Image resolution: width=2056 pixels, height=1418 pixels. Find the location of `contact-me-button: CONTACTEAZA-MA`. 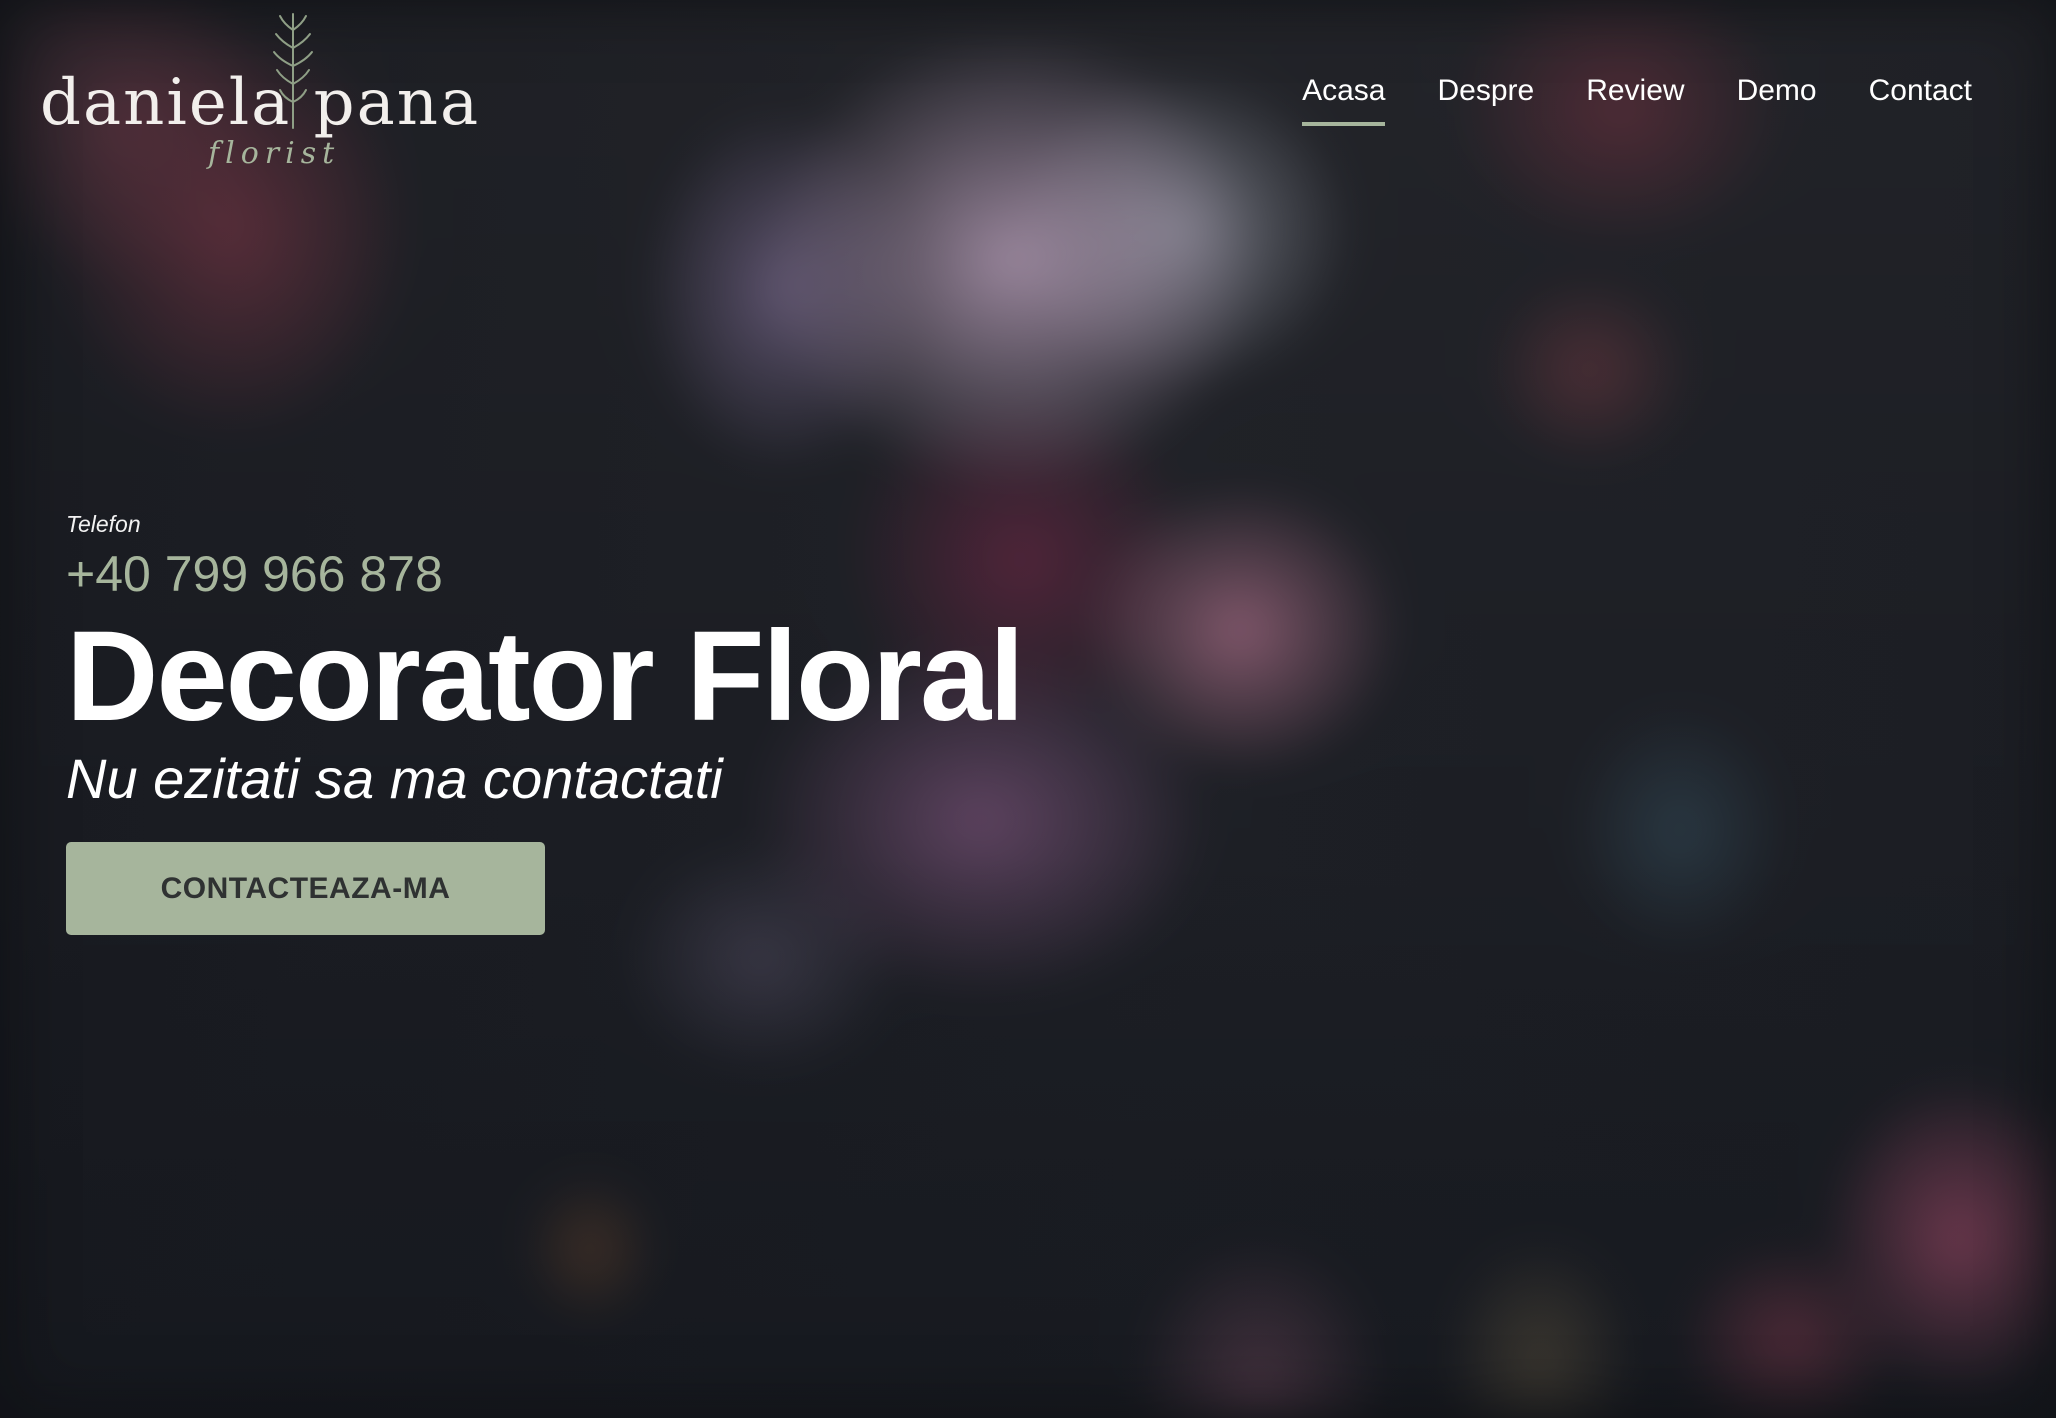

contact-me-button: CONTACTEAZA-MA is located at coordinates (305, 888).